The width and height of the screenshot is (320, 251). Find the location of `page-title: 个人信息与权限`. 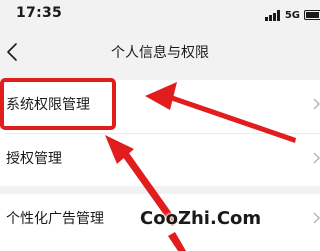

page-title: 个人信息与权限 is located at coordinates (160, 53).